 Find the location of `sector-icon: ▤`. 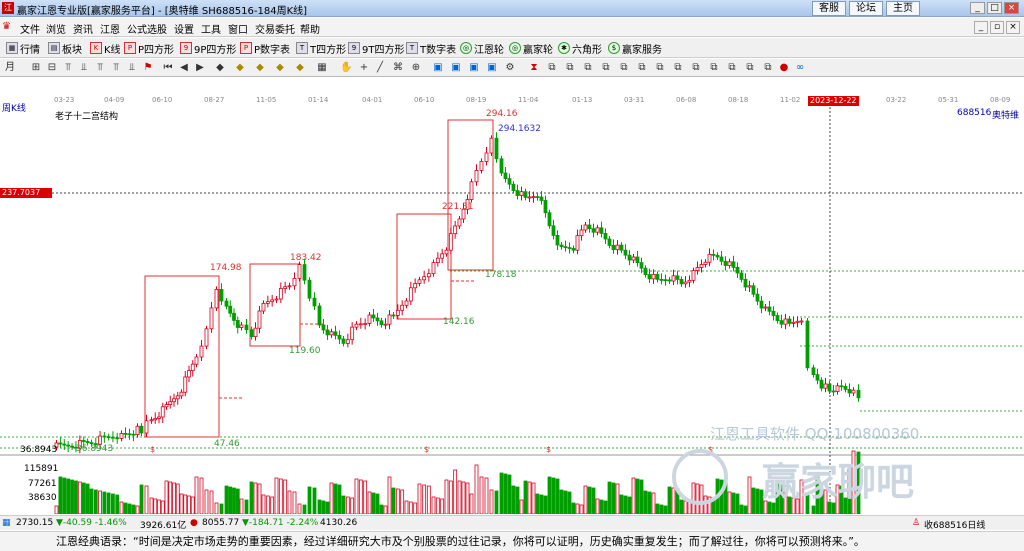

sector-icon: ▤ is located at coordinates (54, 48).